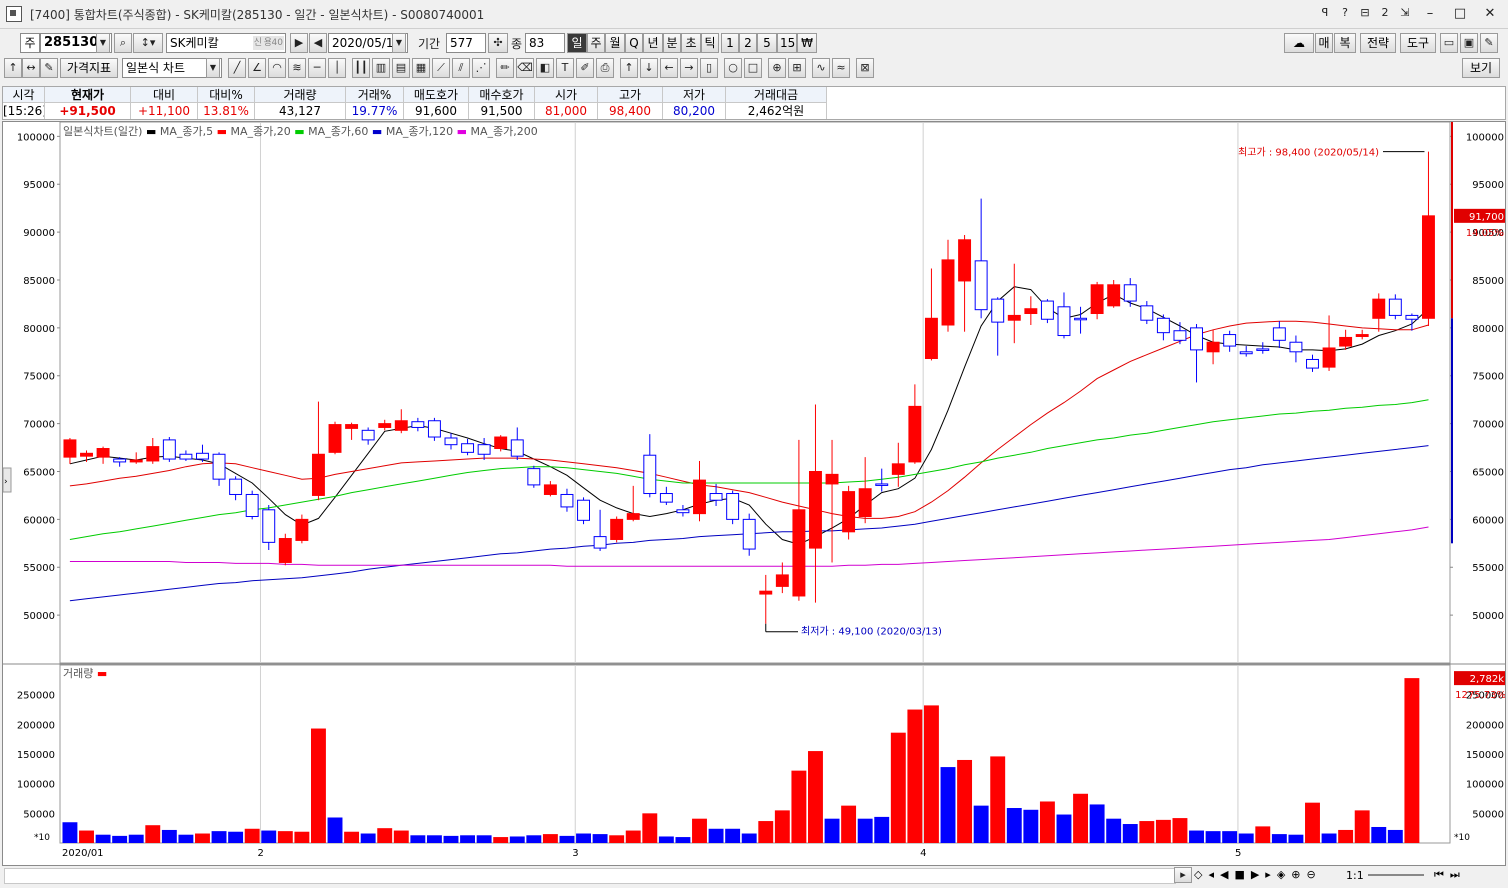 This screenshot has height=888, width=1508. Describe the element at coordinates (441, 68) in the screenshot. I see `regression-icon: ⟋` at that location.